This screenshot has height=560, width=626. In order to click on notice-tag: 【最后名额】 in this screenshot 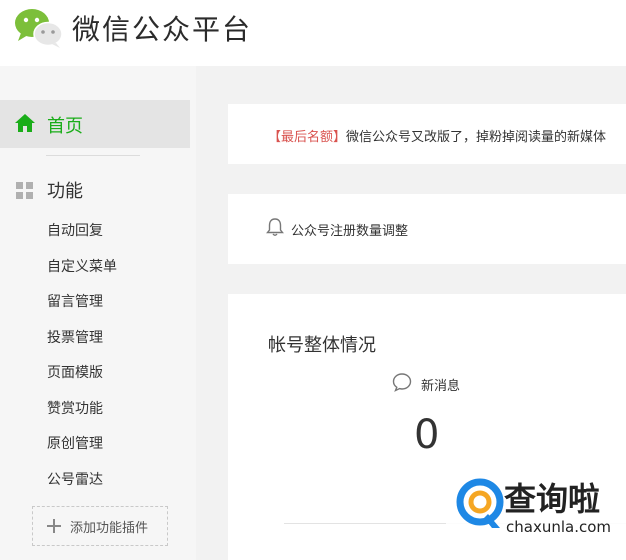, I will do `click(307, 137)`.